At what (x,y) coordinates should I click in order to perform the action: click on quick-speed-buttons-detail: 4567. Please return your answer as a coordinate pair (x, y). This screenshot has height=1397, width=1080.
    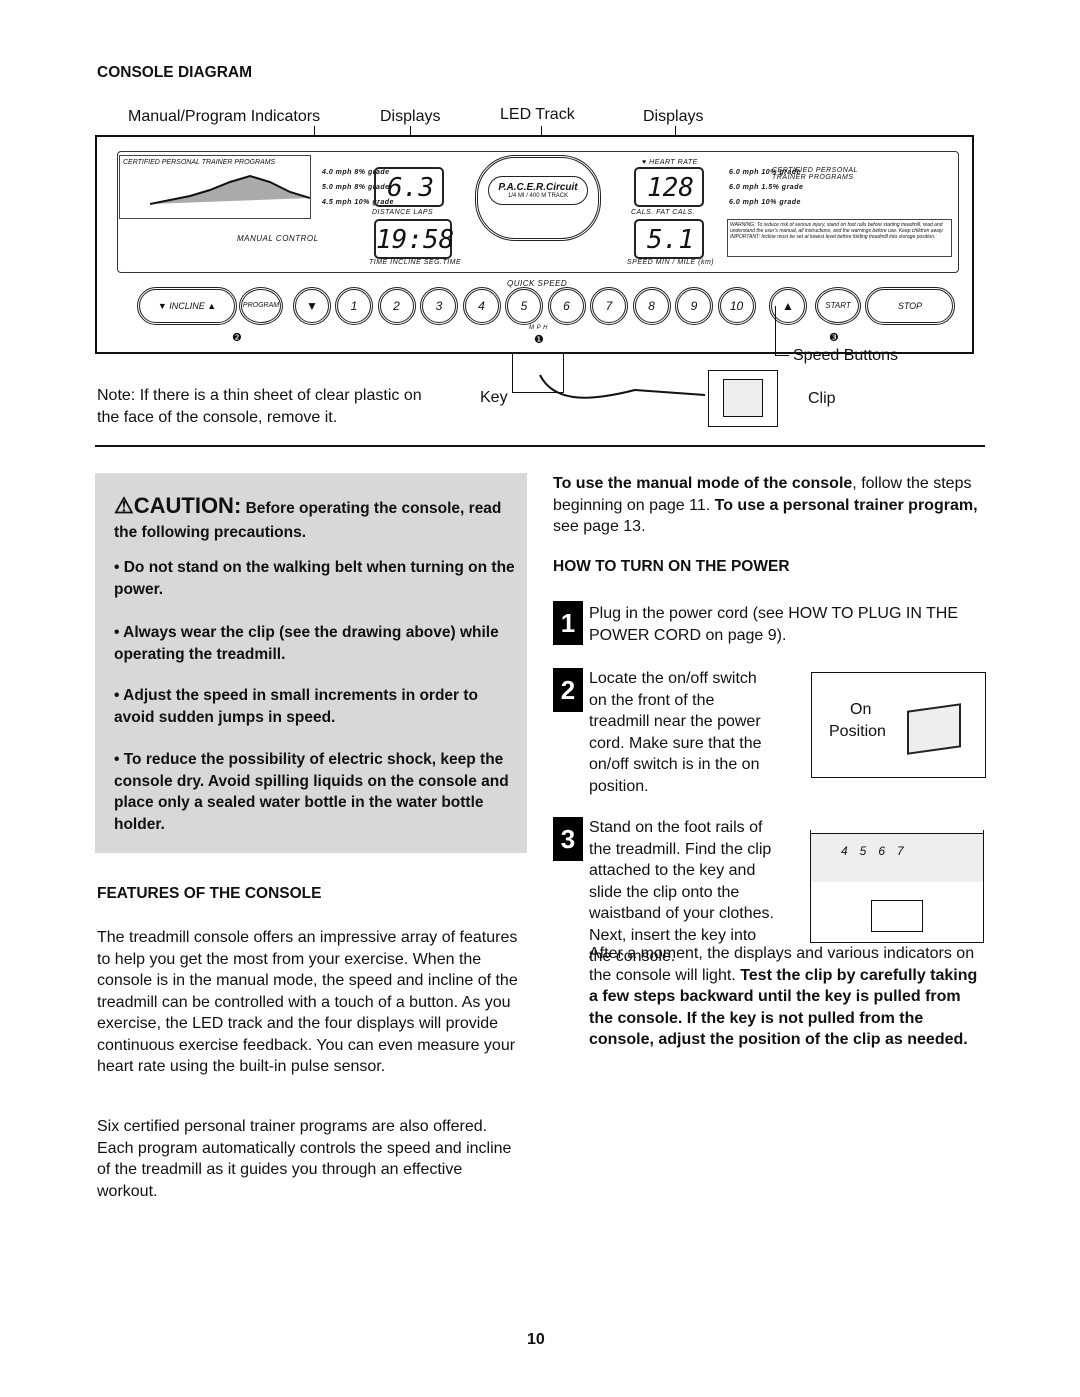
    Looking at the image, I should click on (878, 851).